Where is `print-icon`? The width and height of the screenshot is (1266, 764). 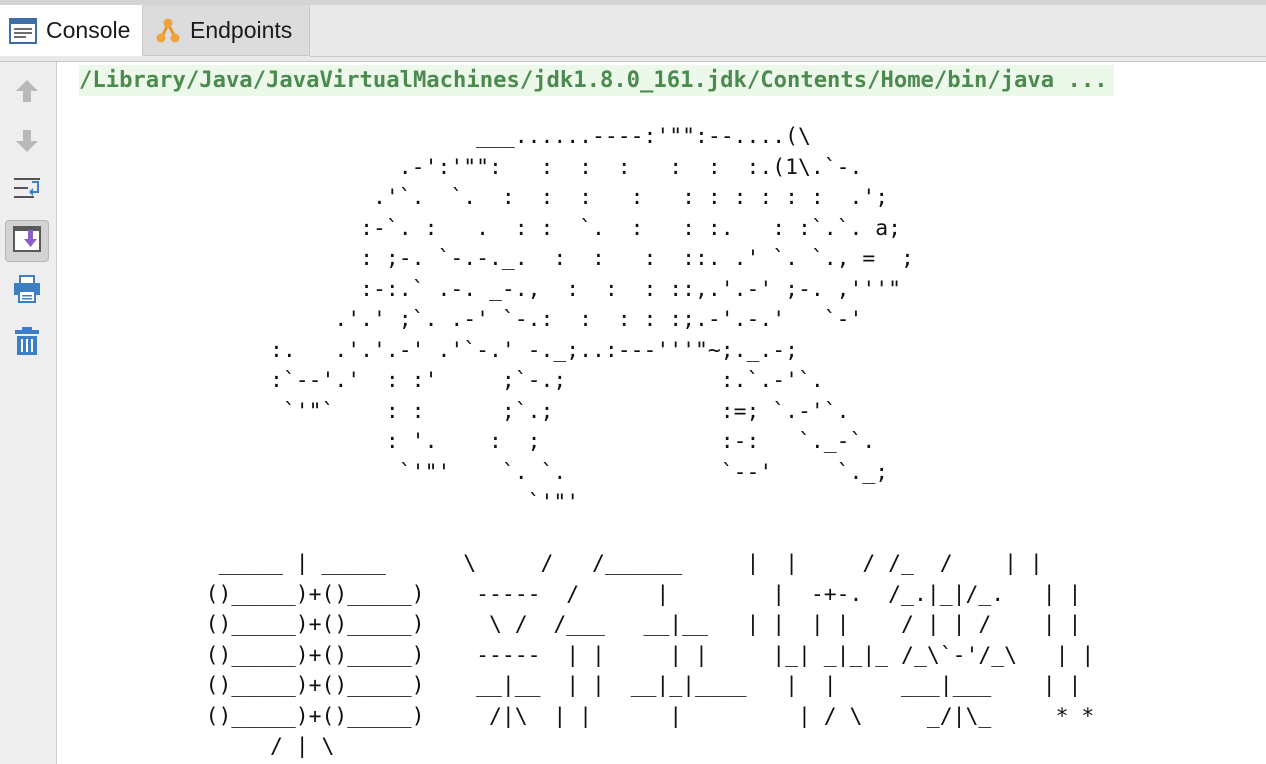 print-icon is located at coordinates (27, 291).